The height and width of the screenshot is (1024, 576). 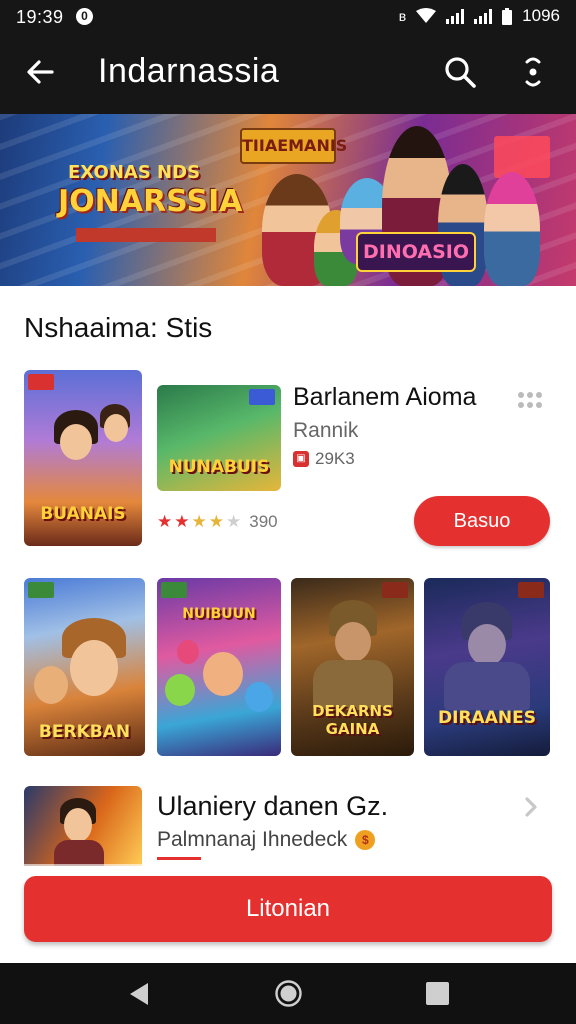 I want to click on grid-card-2: NUIBUUN, so click(x=219, y=667).